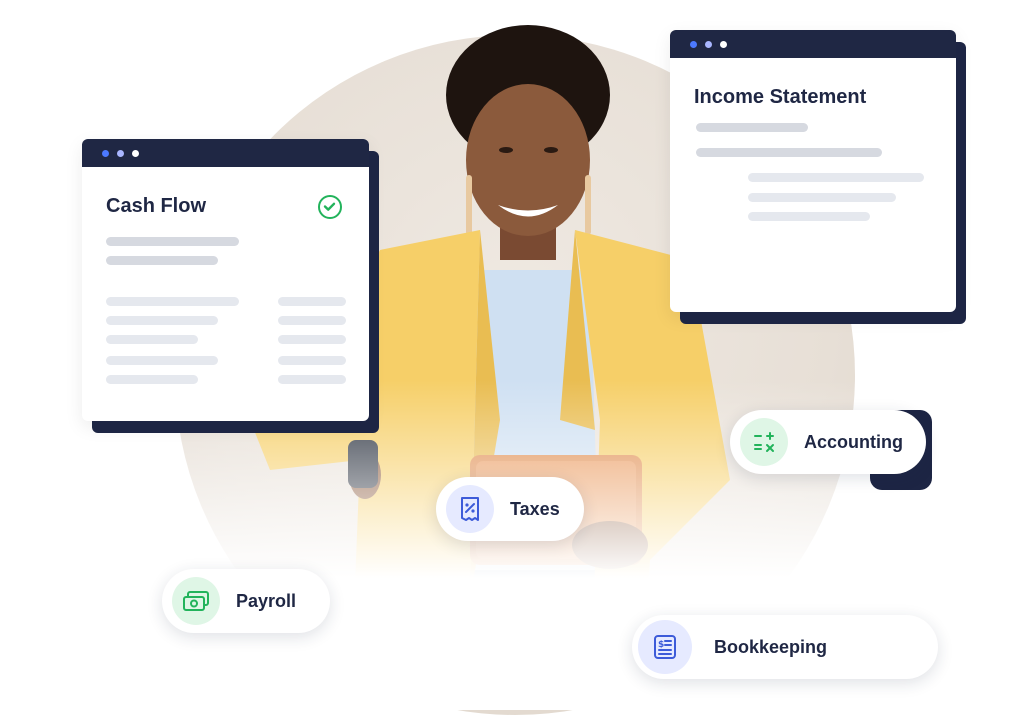  Describe the element at coordinates (225, 280) in the screenshot. I see `cash-flow-card: Cash Flow` at that location.